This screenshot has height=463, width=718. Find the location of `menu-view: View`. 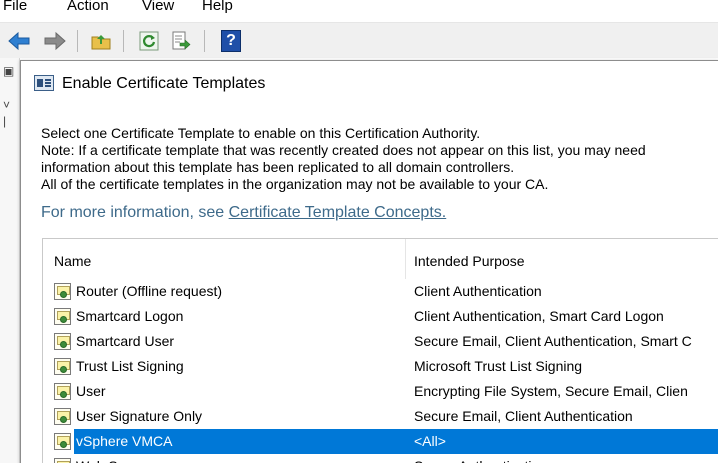

menu-view: View is located at coordinates (158, 8).